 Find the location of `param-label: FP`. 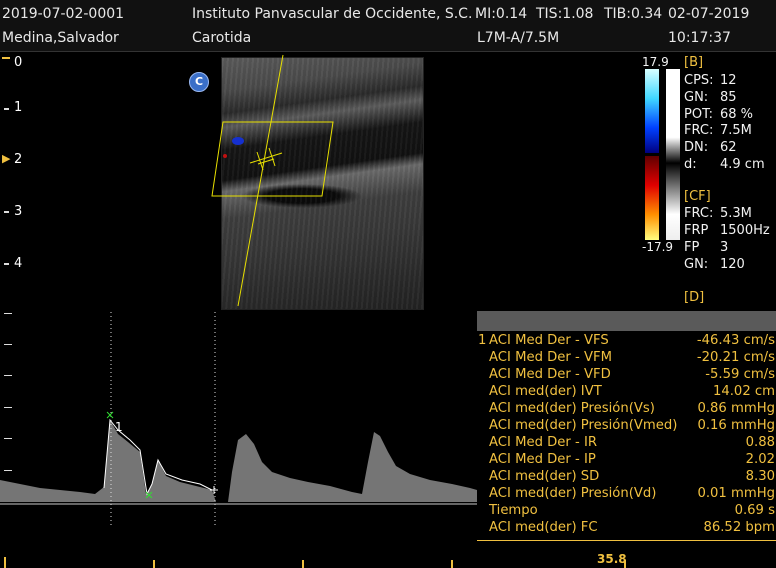

param-label: FP is located at coordinates (692, 247).